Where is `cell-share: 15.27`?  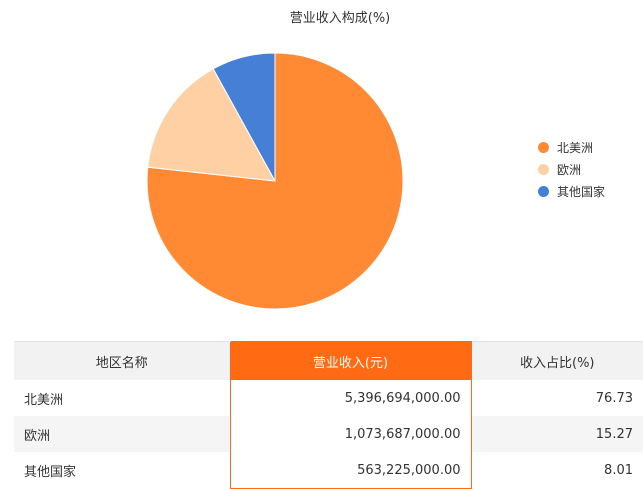
cell-share: 15.27 is located at coordinates (557, 434).